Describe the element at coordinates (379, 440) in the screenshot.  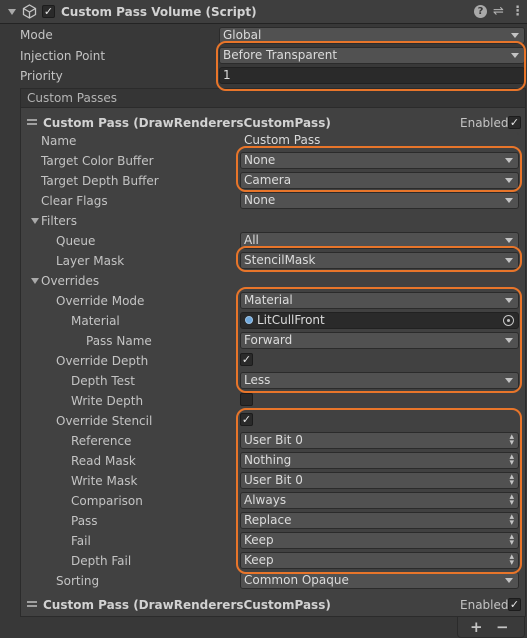
I see `reference-dropdown: User Bit 0 ▴ ▾` at that location.